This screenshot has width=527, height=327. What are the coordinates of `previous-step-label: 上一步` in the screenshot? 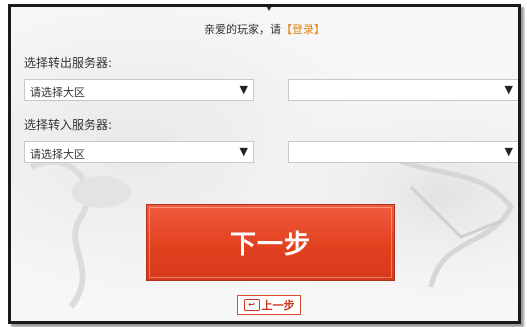 It's located at (278, 305).